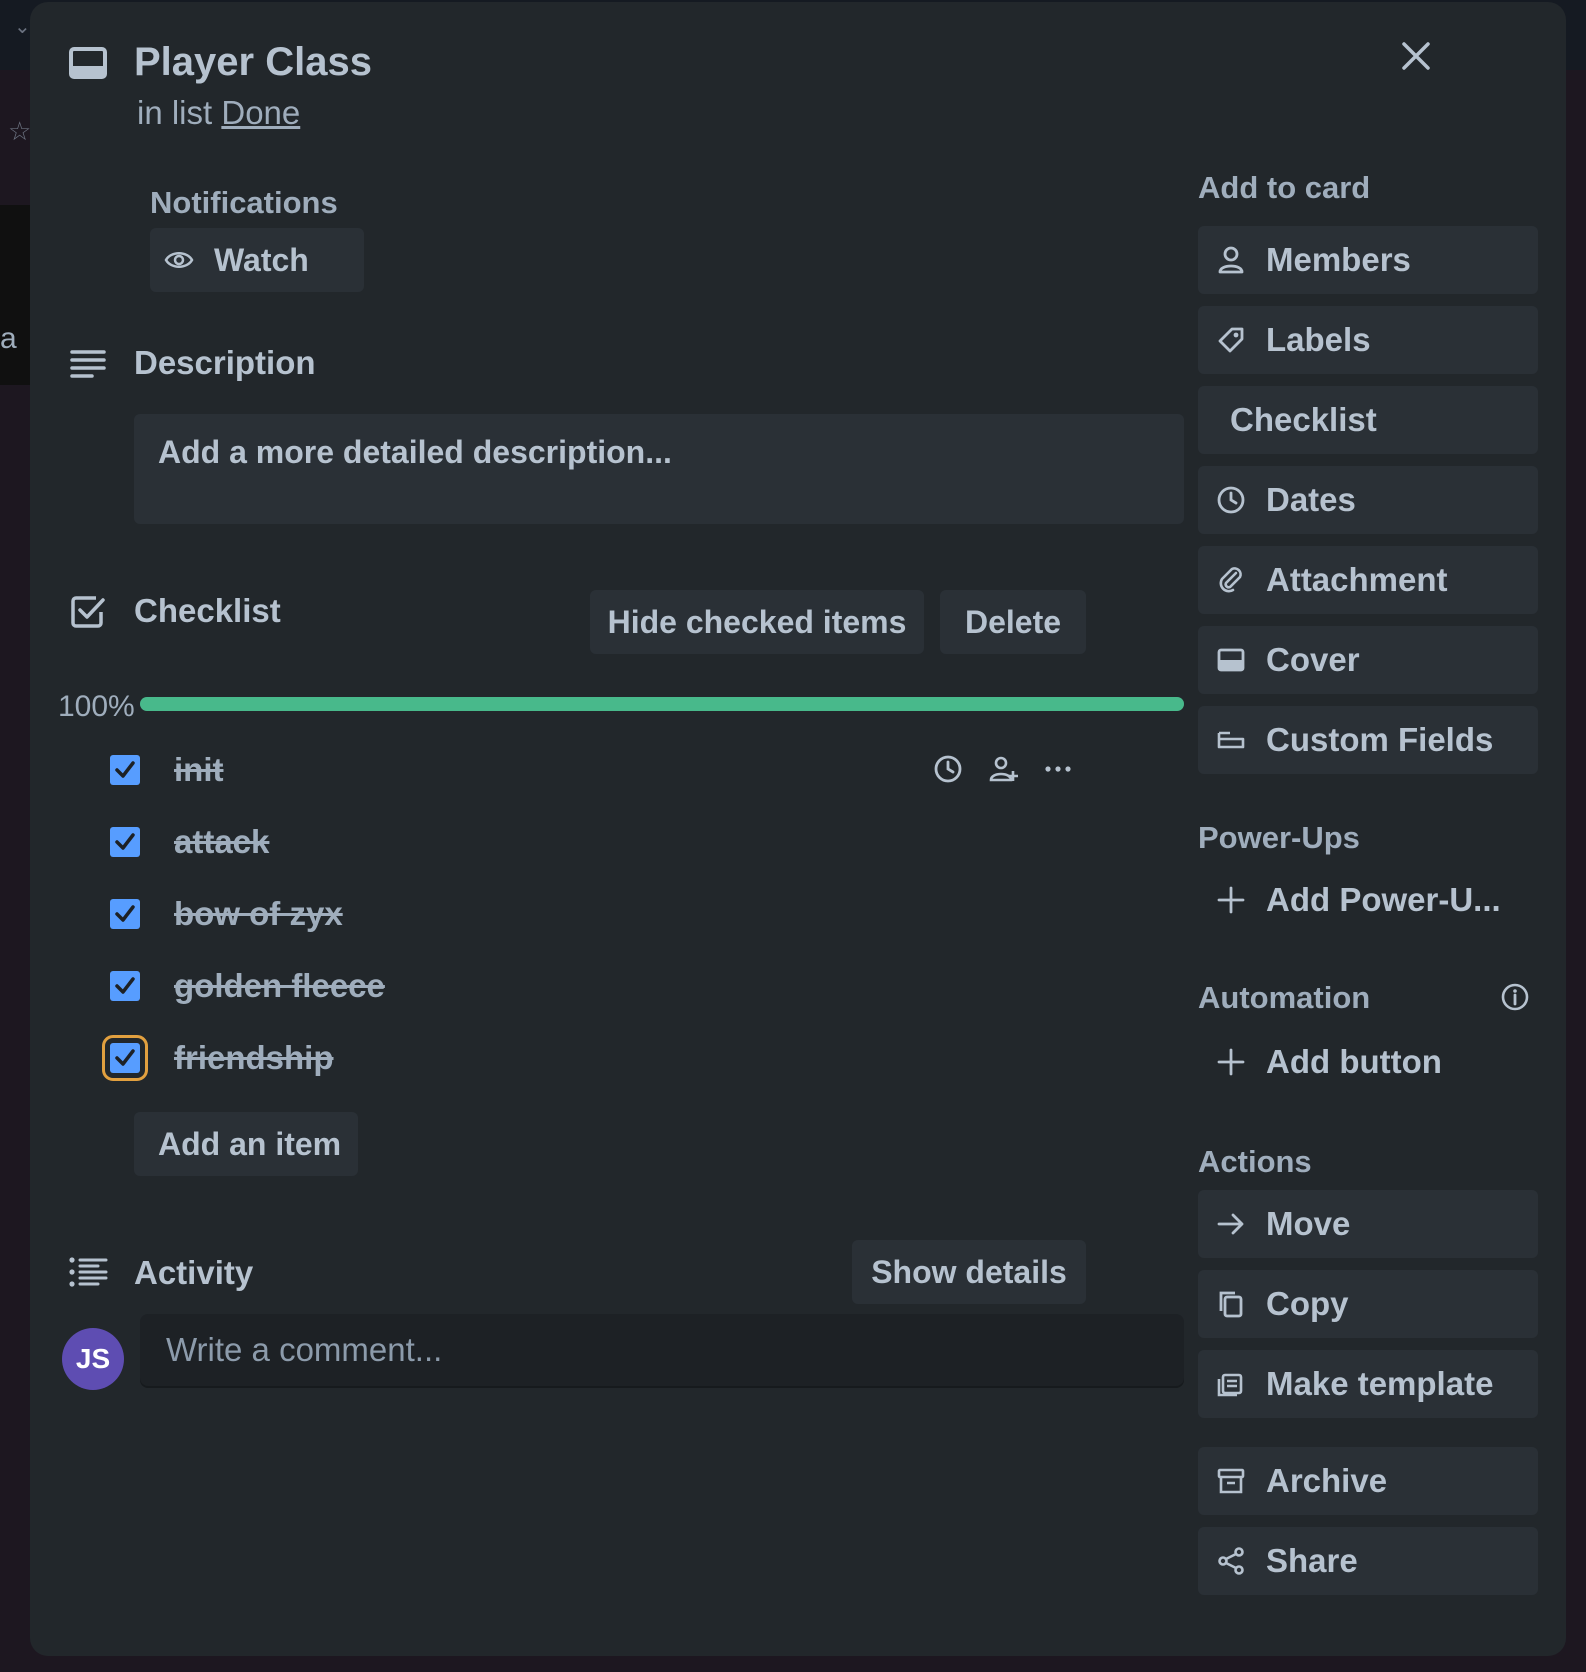  Describe the element at coordinates (1231, 1481) in the screenshot. I see `archive-icon` at that location.